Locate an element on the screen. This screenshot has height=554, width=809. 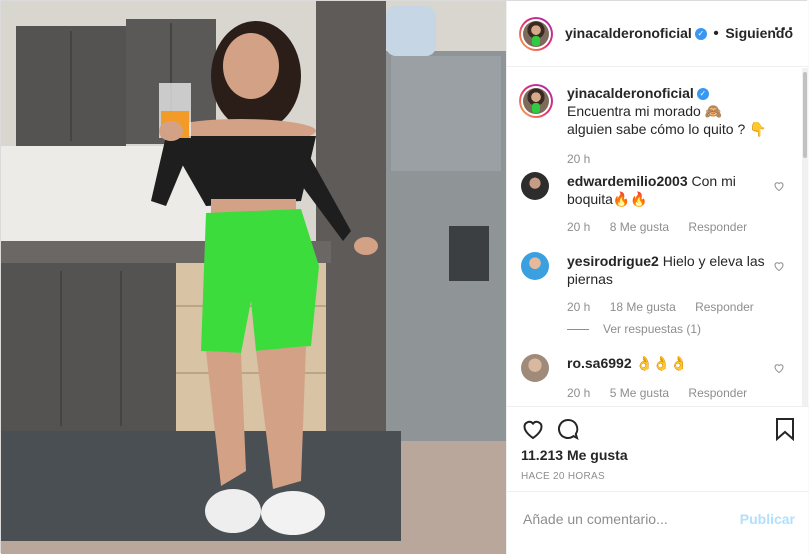
author-line: yinacalderonoficial ✓ • Siguiendo is located at coordinates (679, 34).